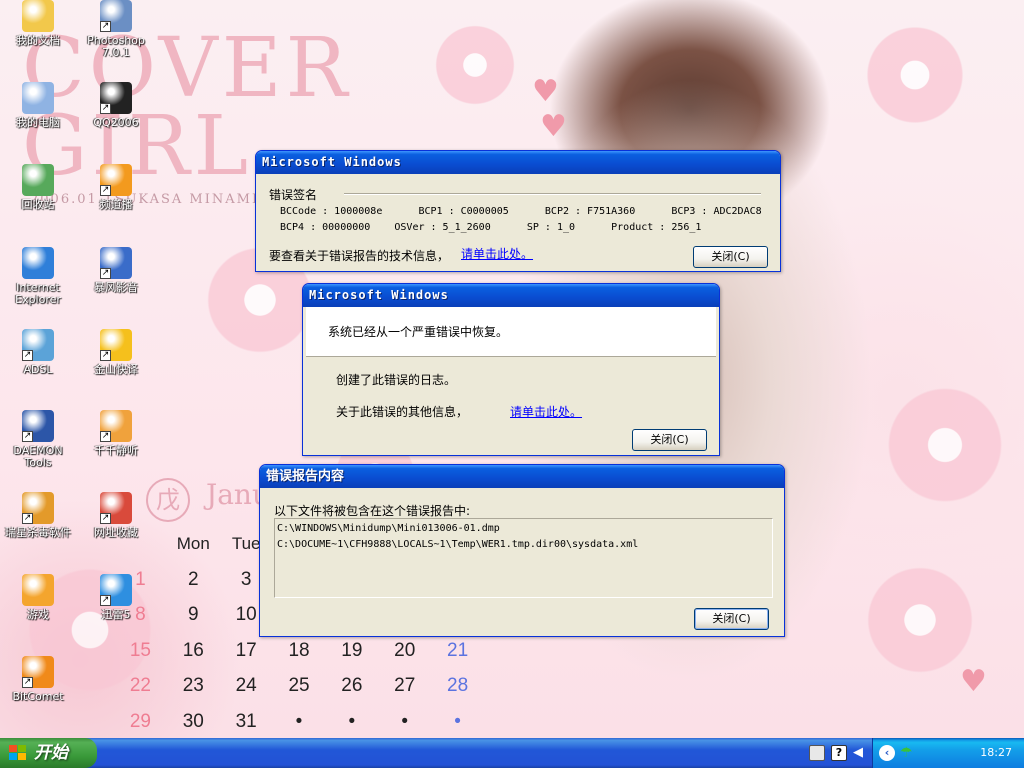 Image resolution: width=1024 pixels, height=768 pixels. I want to click on calendar-day: •, so click(405, 721).